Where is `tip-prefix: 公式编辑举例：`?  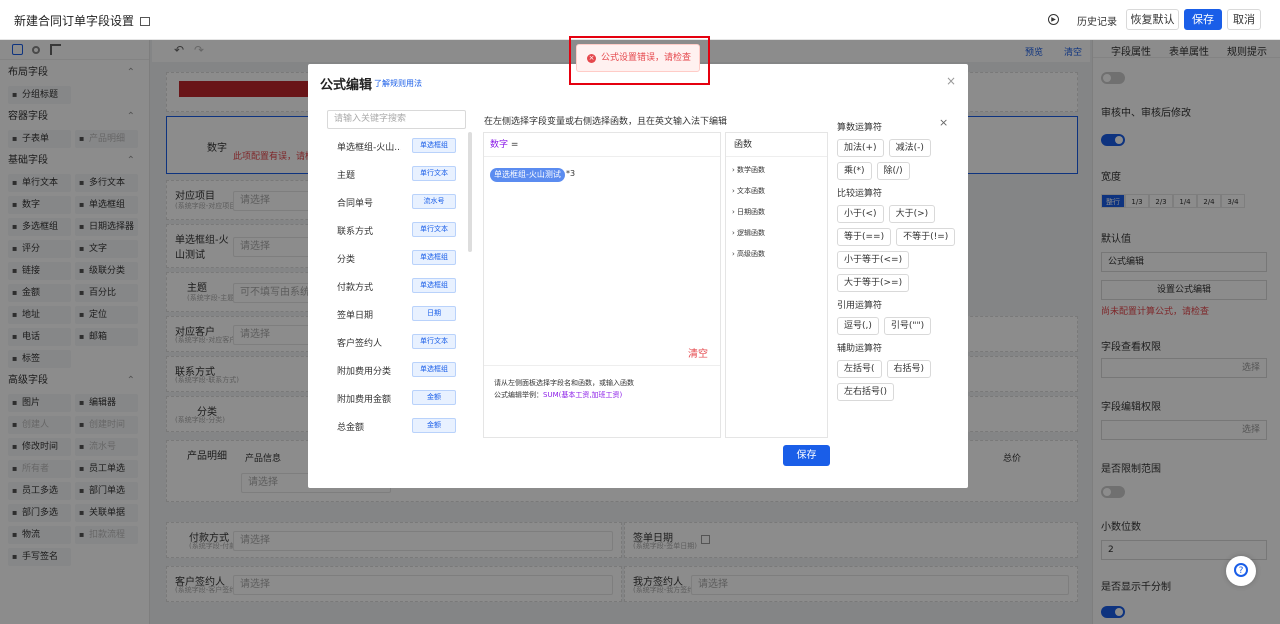
tip-prefix: 公式编辑举例： is located at coordinates (518, 395).